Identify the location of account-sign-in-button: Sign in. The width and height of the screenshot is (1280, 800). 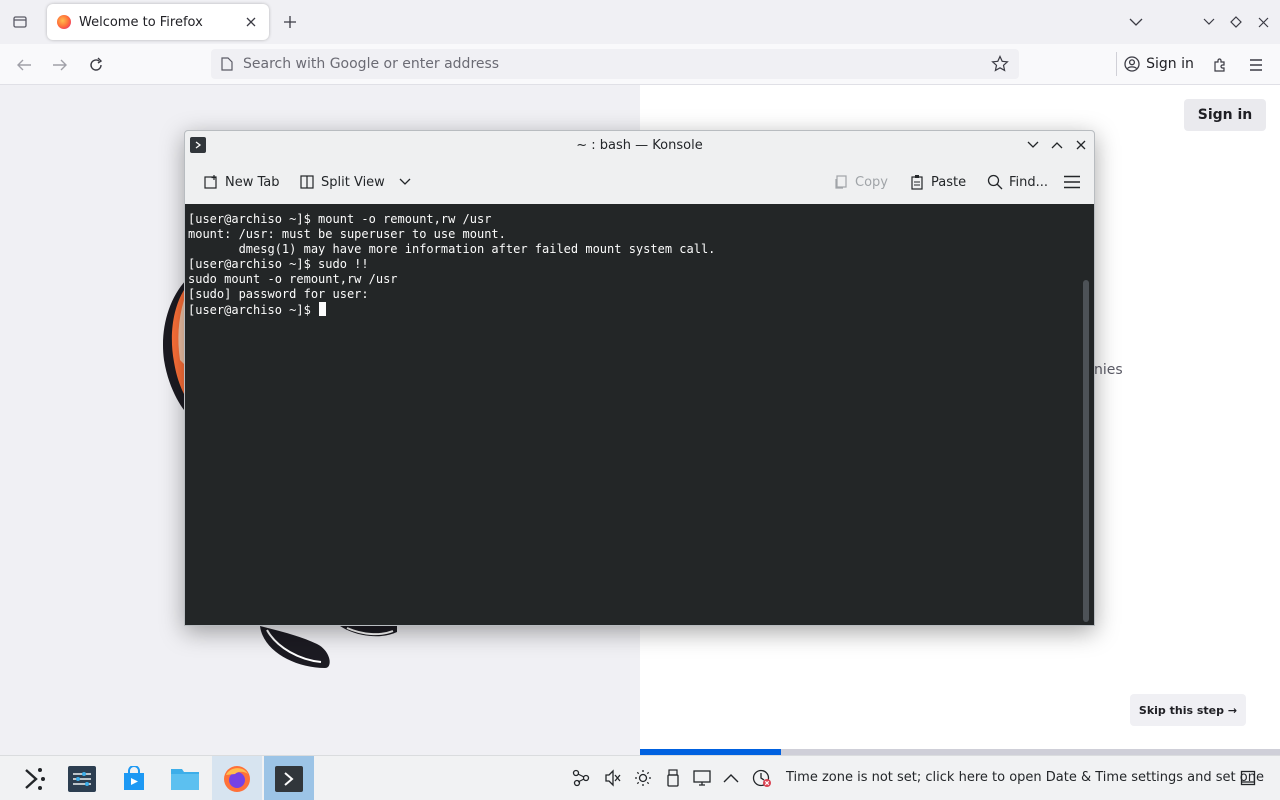
(1159, 64).